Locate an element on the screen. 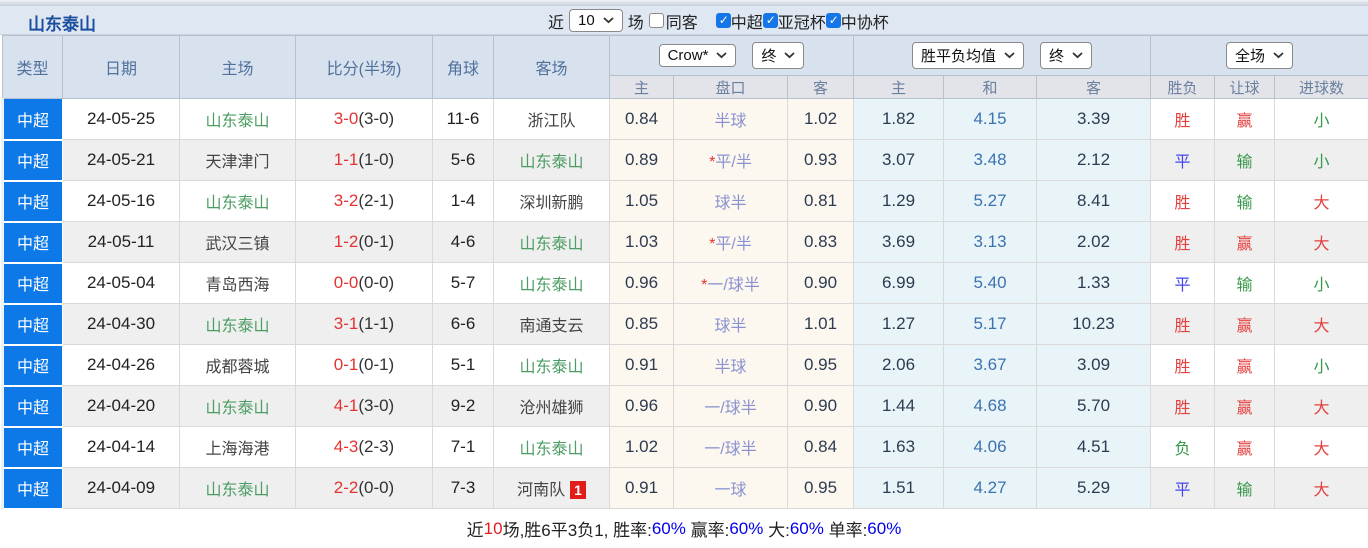 This screenshot has height=548, width=1368. match-date: 24-04-20 is located at coordinates (121, 406).